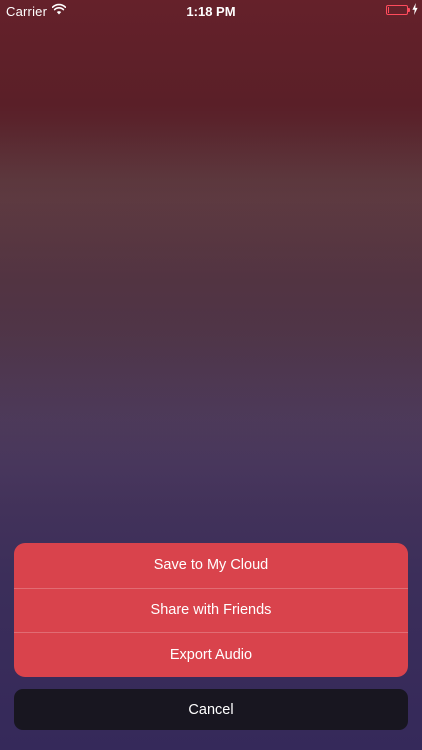 The height and width of the screenshot is (750, 422). What do you see at coordinates (211, 654) in the screenshot?
I see `export-audio-button: Export Audio` at bounding box center [211, 654].